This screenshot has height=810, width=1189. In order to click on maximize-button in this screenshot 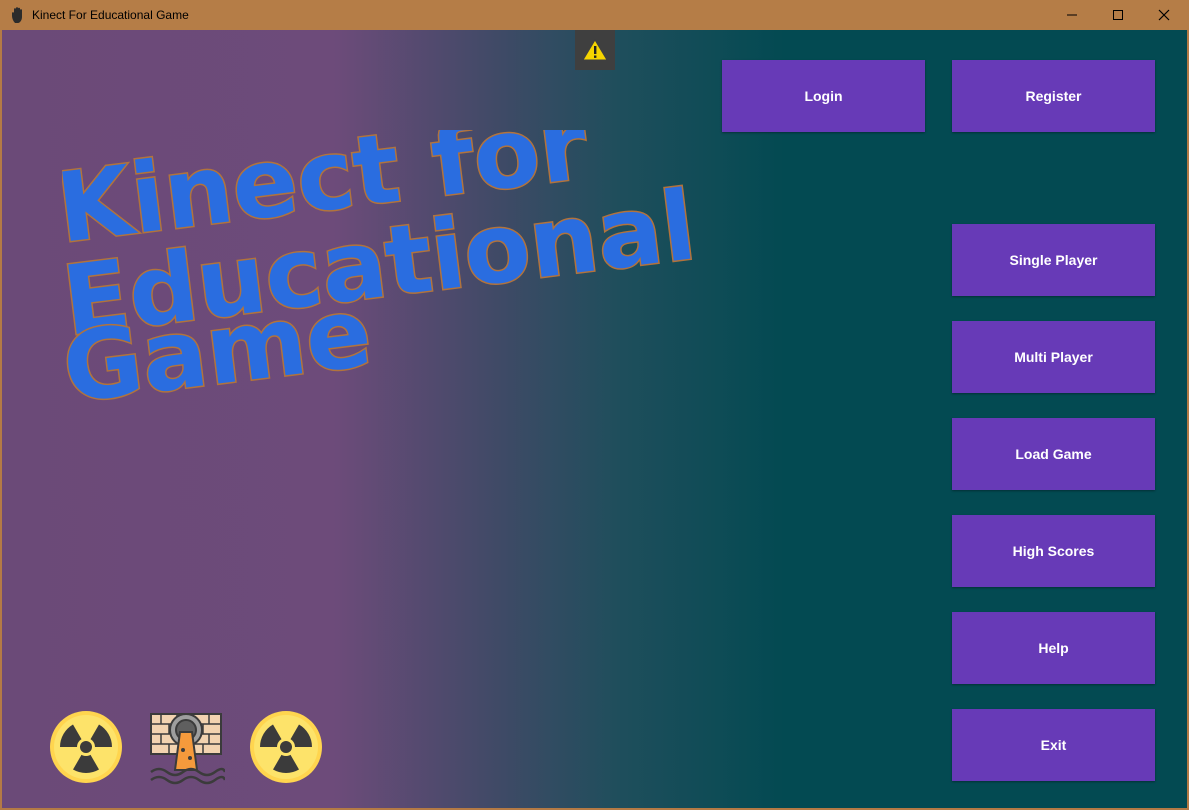, I will do `click(1118, 15)`.